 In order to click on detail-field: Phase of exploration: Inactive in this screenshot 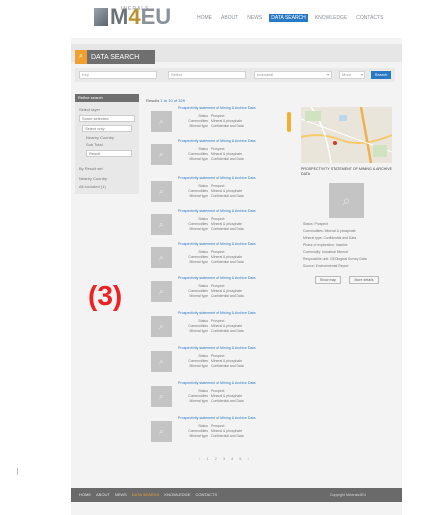, I will do `click(325, 245)`.